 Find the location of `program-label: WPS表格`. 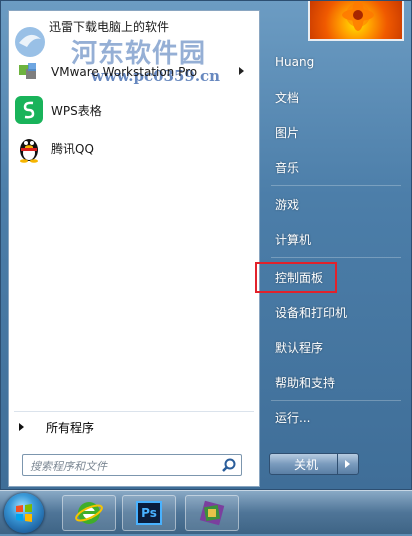

program-label: WPS表格 is located at coordinates (76, 110).